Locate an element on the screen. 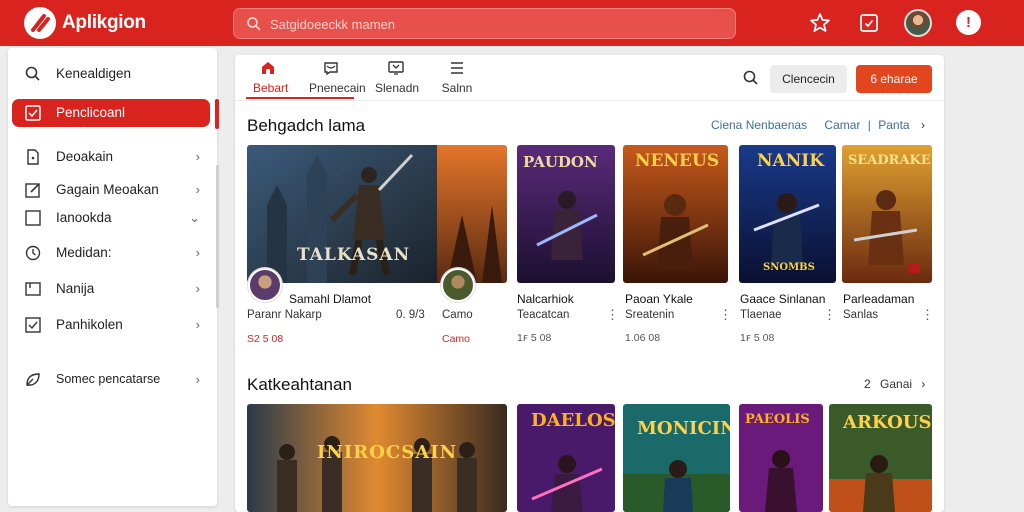  cover-title: ARKOUS is located at coordinates (887, 422).